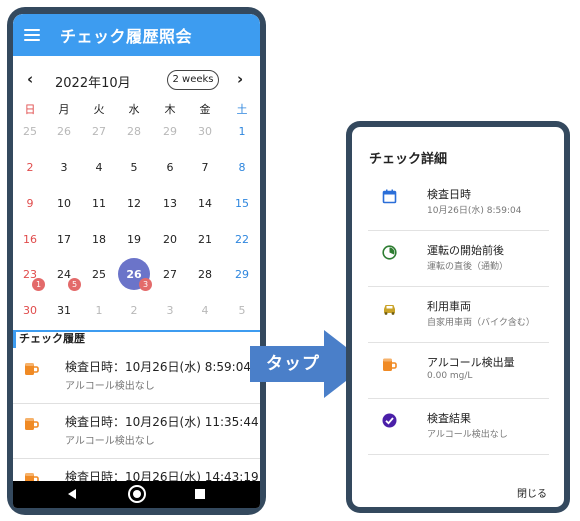 The width and height of the screenshot is (580, 521). What do you see at coordinates (200, 494) in the screenshot?
I see `nav-recents-icon` at bounding box center [200, 494].